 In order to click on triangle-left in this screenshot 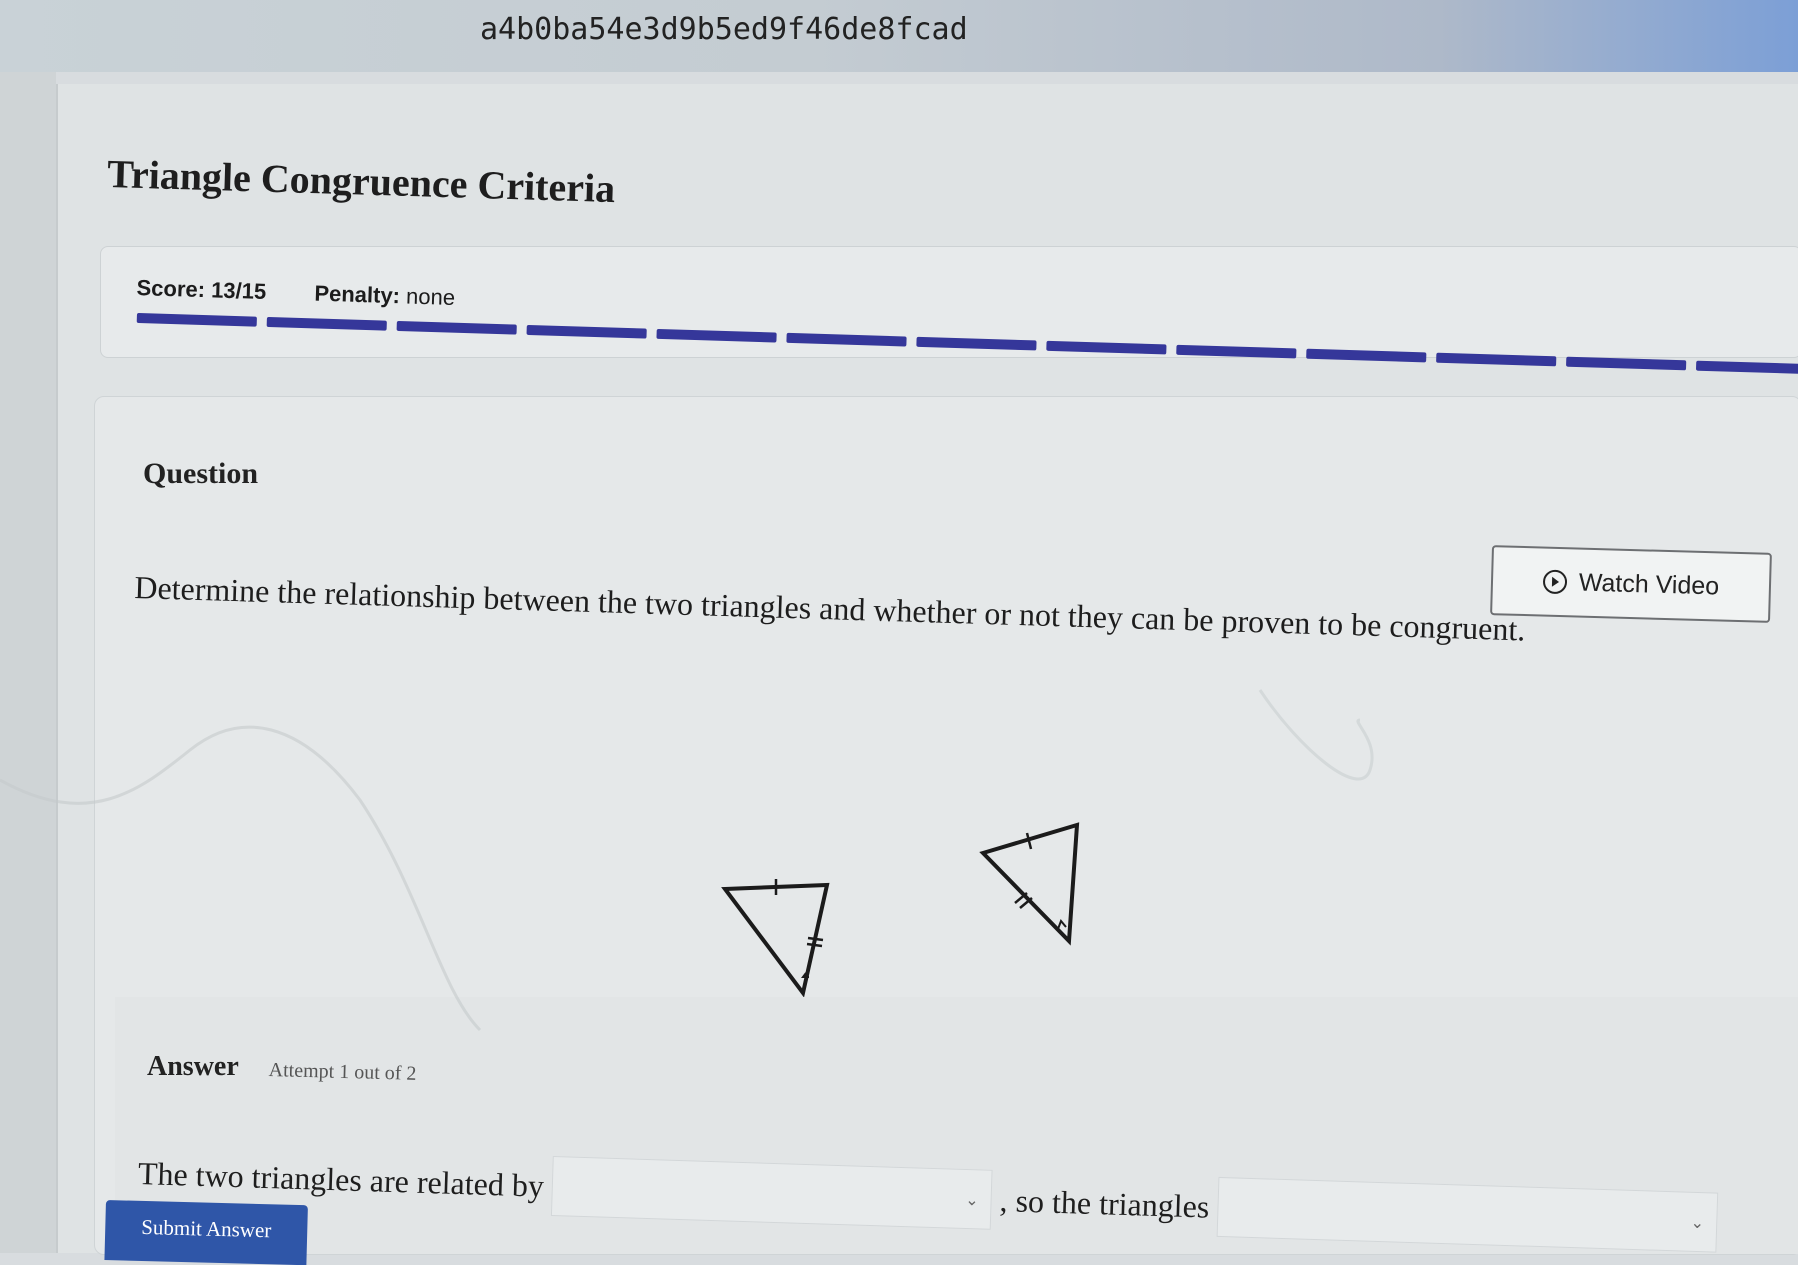, I will do `click(775, 938)`.